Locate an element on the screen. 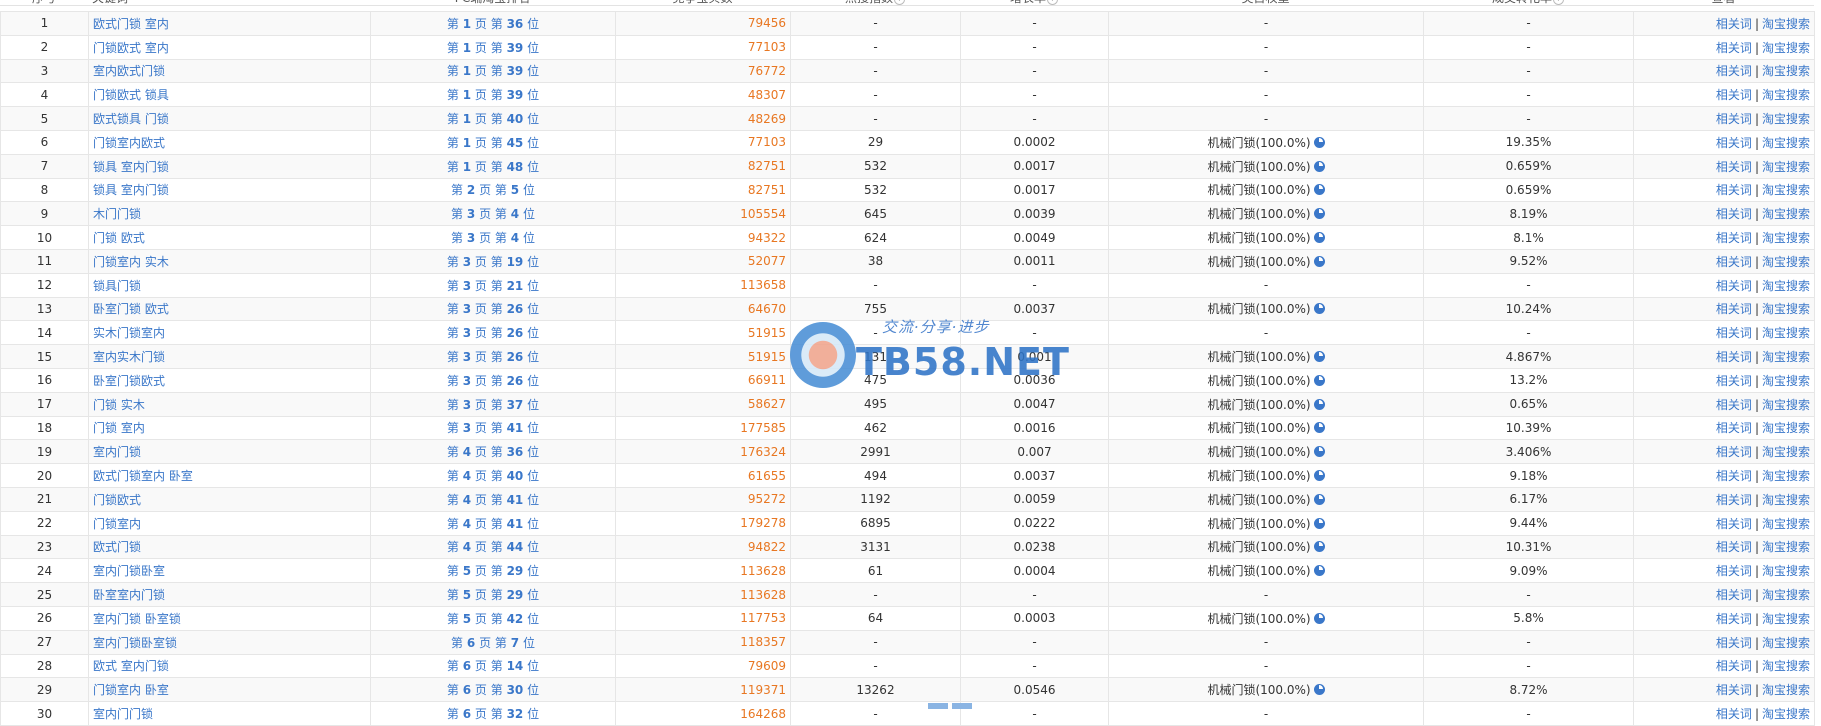 This screenshot has height=726, width=1821. keyword-link: 门锁 实木 is located at coordinates (119, 405).